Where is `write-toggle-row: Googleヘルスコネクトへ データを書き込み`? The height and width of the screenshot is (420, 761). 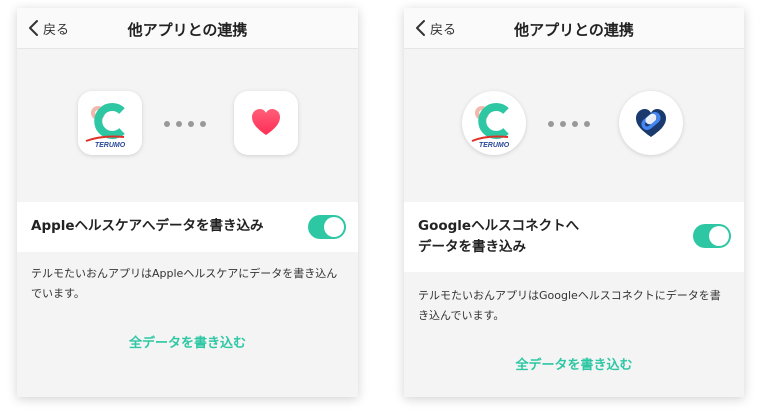 write-toggle-row: Googleヘルスコネクトへ データを書き込み is located at coordinates (574, 237).